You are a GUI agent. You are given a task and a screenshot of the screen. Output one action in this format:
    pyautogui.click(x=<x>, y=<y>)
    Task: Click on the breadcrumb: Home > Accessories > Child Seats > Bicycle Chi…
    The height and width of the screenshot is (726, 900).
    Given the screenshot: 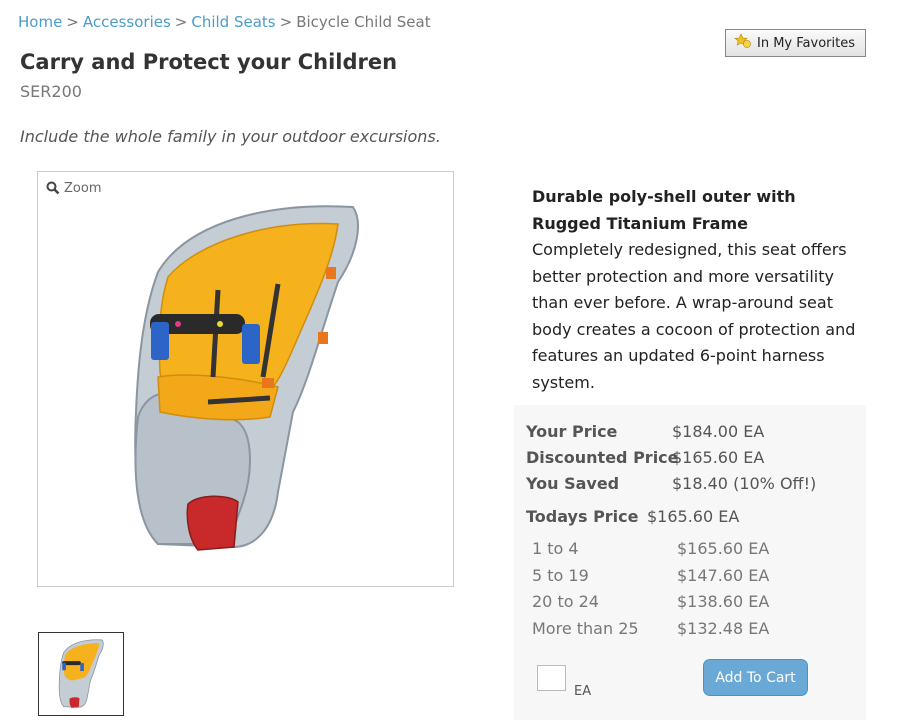 What is the action you would take?
    pyautogui.click(x=224, y=22)
    